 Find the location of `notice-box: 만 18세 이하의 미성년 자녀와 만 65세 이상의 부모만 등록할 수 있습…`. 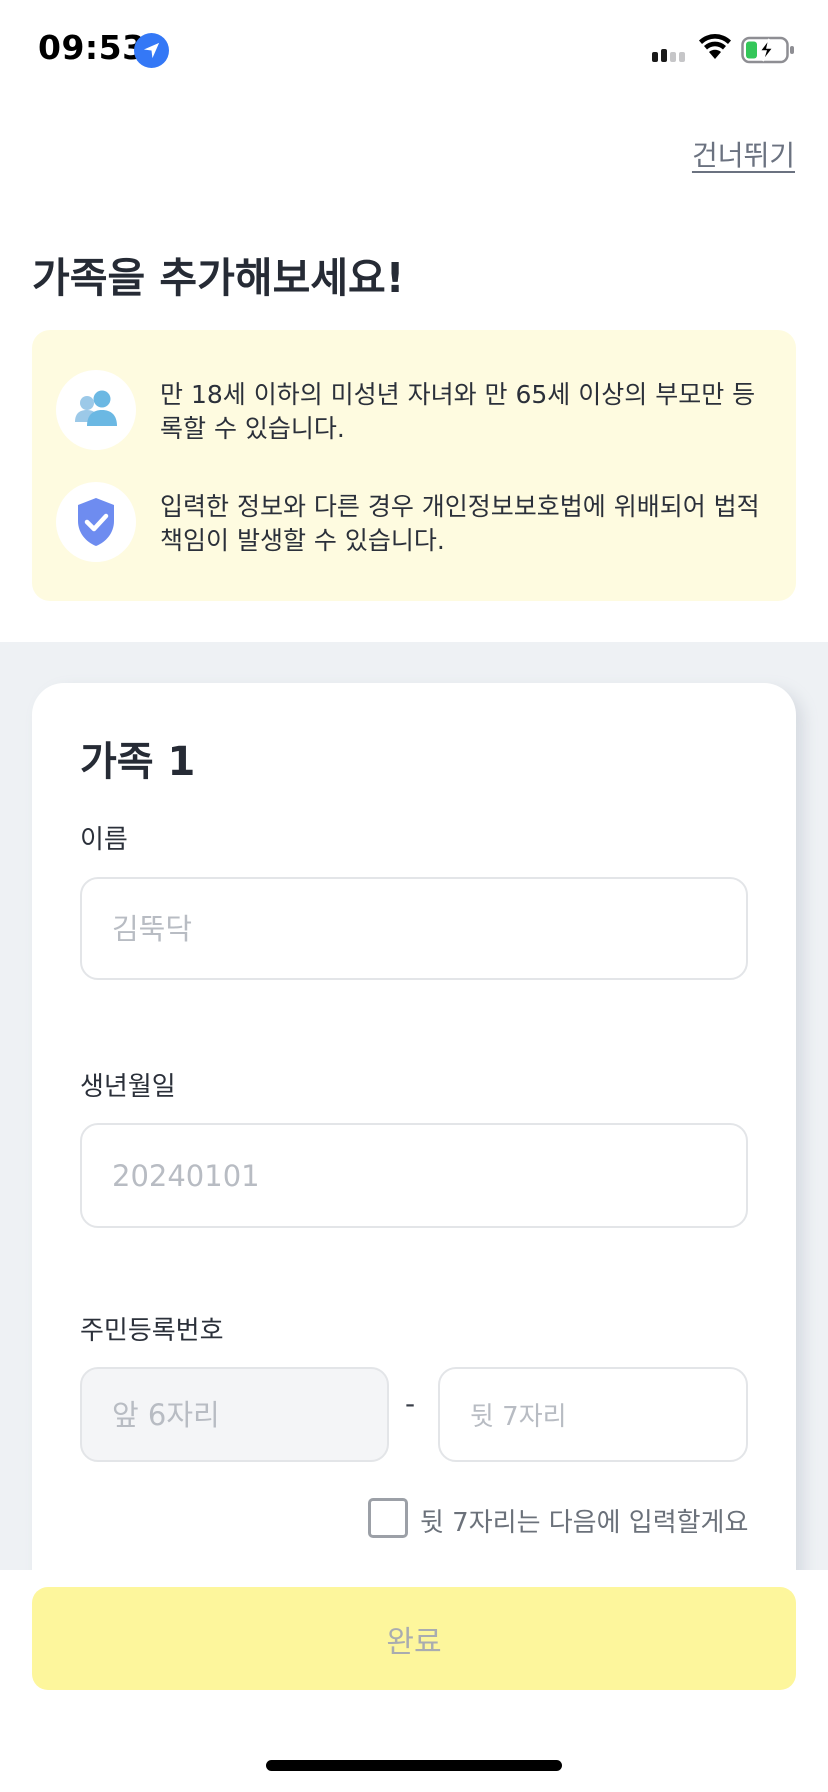

notice-box: 만 18세 이하의 미성년 자녀와 만 65세 이상의 부모만 등록할 수 있습… is located at coordinates (414, 465).